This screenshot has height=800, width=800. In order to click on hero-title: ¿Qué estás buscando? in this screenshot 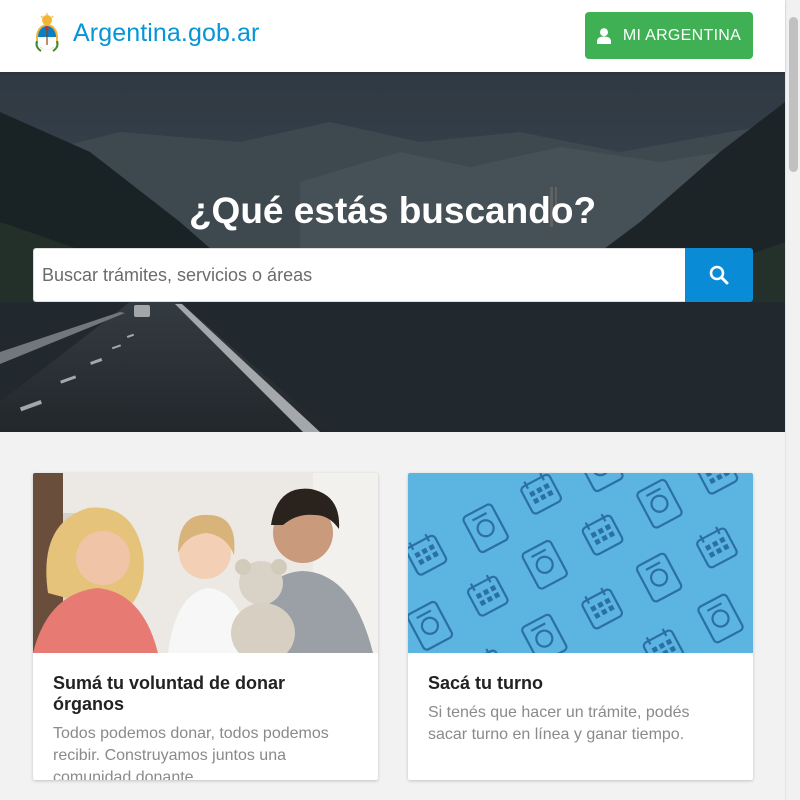, I will do `click(392, 210)`.